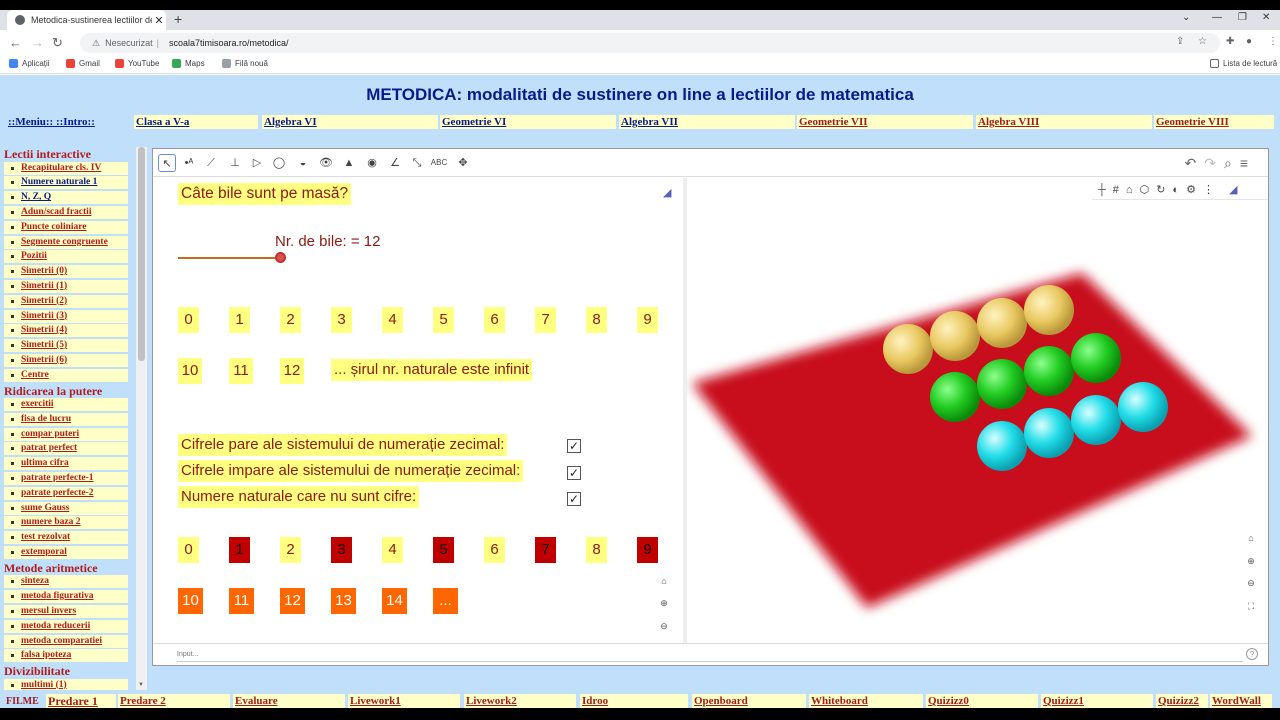 Image resolution: width=1280 pixels, height=720 pixels. I want to click on topnav-link: Geometrie VI, so click(528, 122).